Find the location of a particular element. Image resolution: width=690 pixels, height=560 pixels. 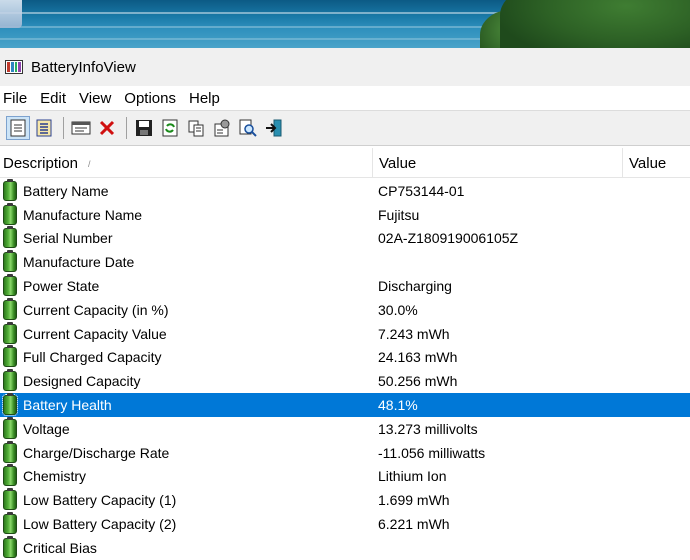

item-description: Designed Capacity is located at coordinates (82, 381).